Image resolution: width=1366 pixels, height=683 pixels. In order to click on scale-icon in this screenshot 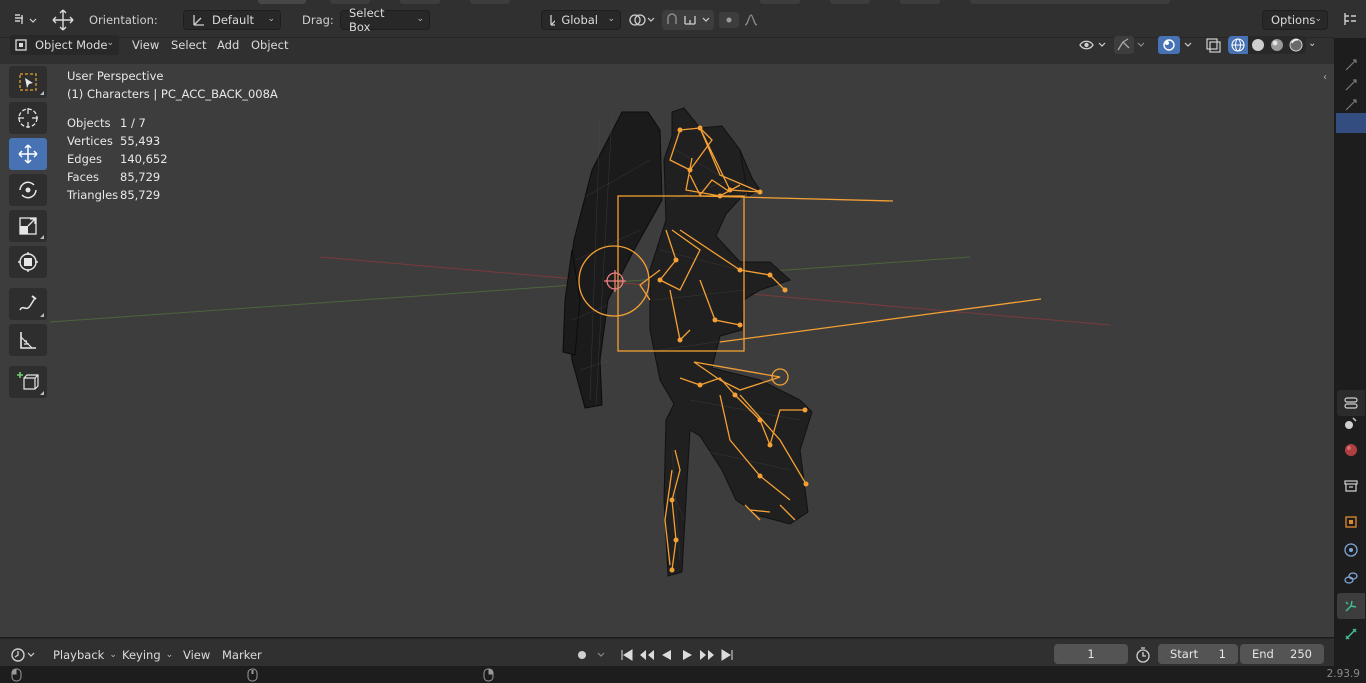, I will do `click(28, 226)`.